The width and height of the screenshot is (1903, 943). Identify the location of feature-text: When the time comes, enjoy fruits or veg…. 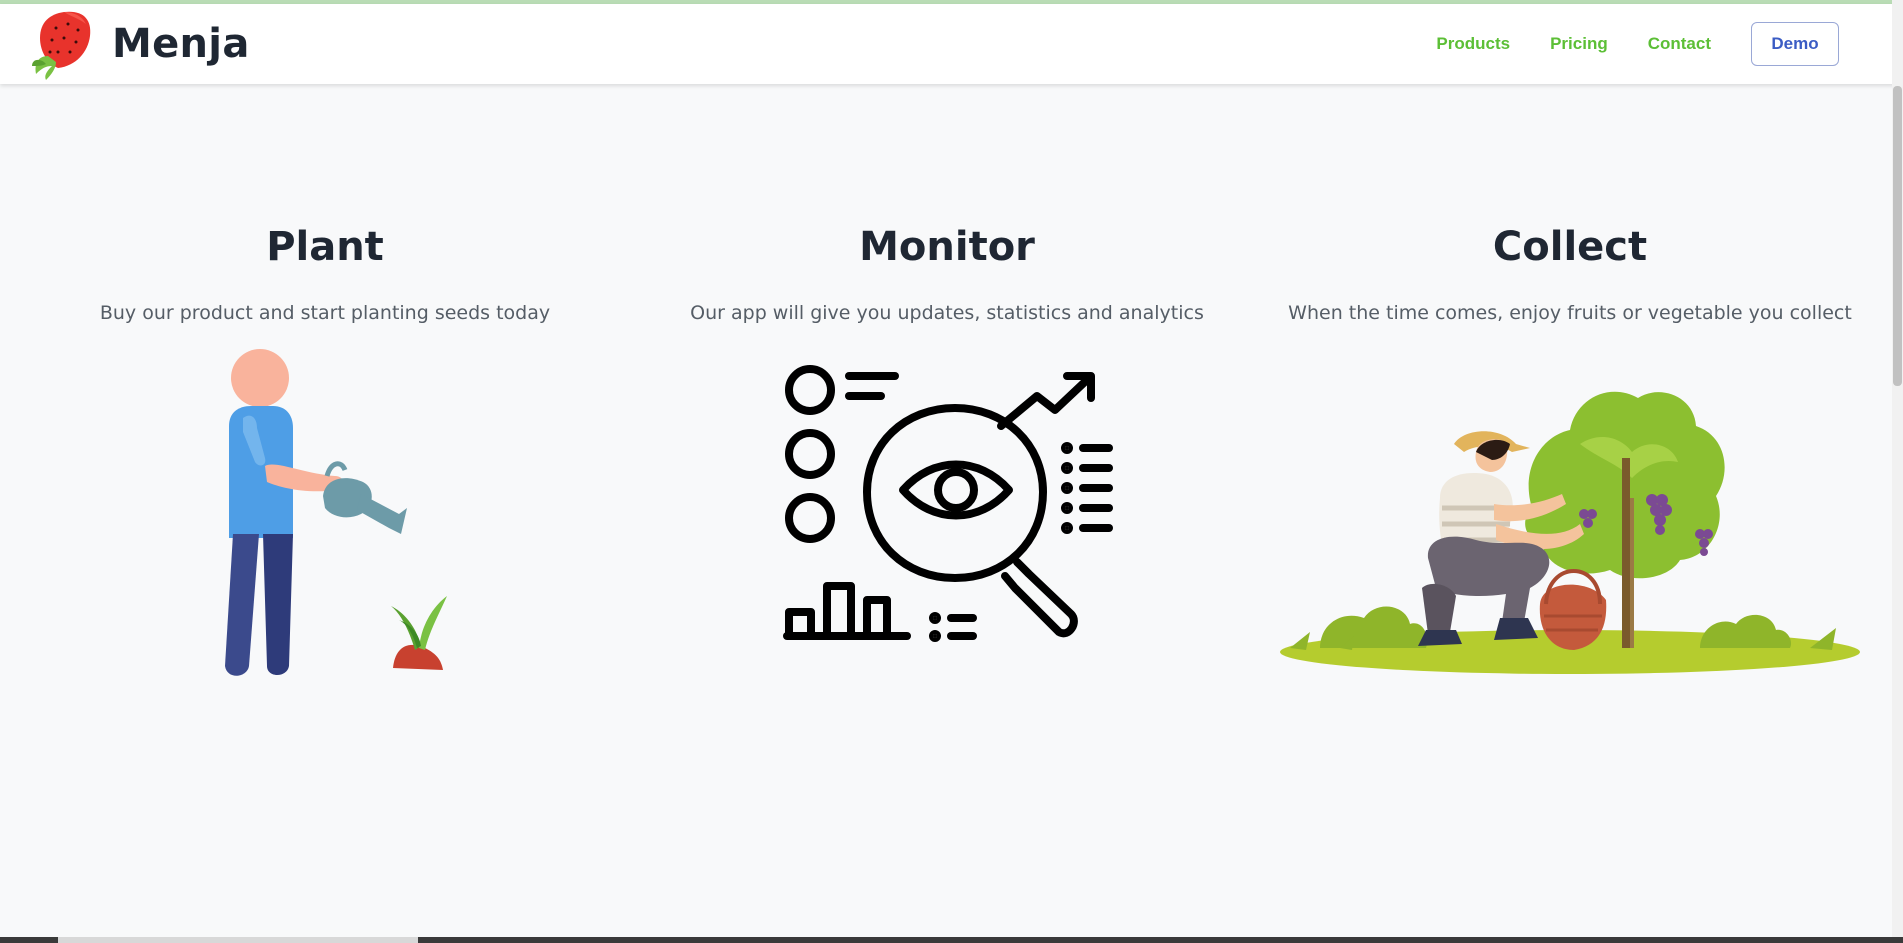
(1570, 313).